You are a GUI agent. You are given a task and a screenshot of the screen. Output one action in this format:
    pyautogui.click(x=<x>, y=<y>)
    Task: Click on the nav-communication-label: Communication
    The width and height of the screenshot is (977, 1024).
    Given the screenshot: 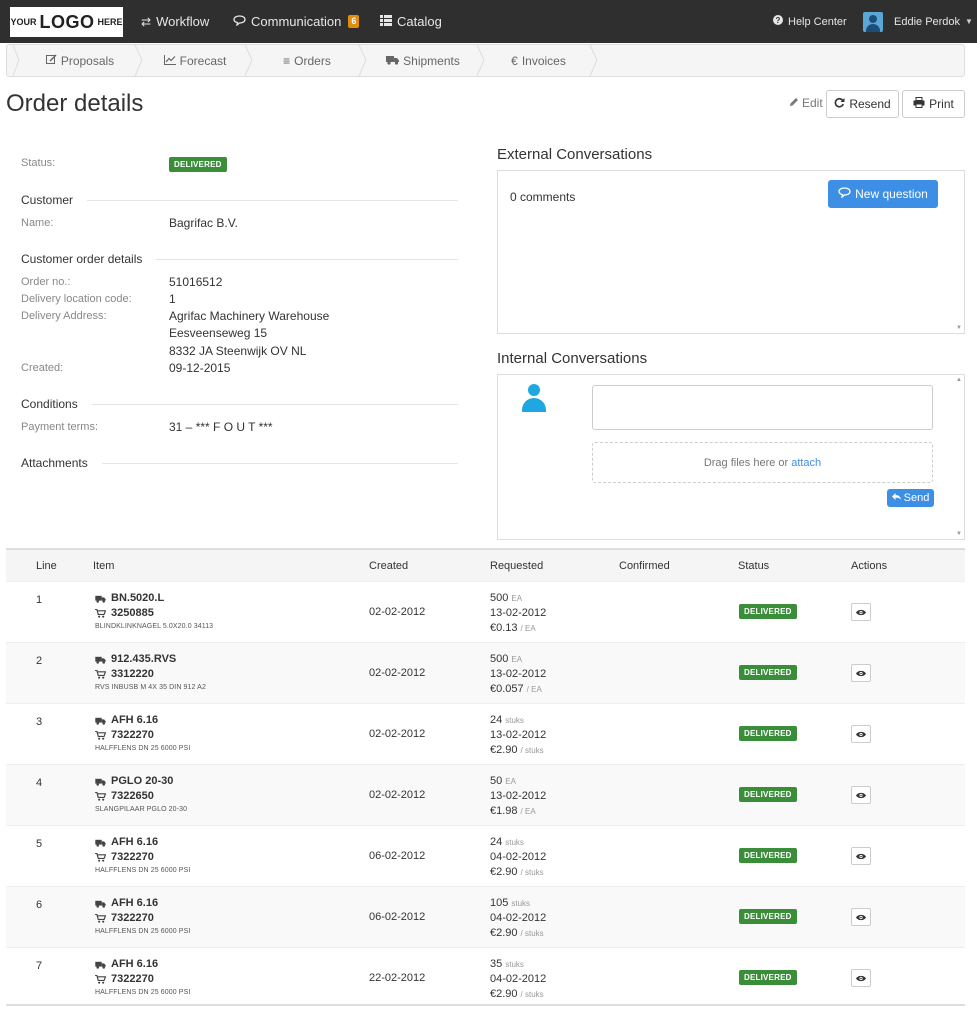 What is the action you would take?
    pyautogui.click(x=296, y=21)
    